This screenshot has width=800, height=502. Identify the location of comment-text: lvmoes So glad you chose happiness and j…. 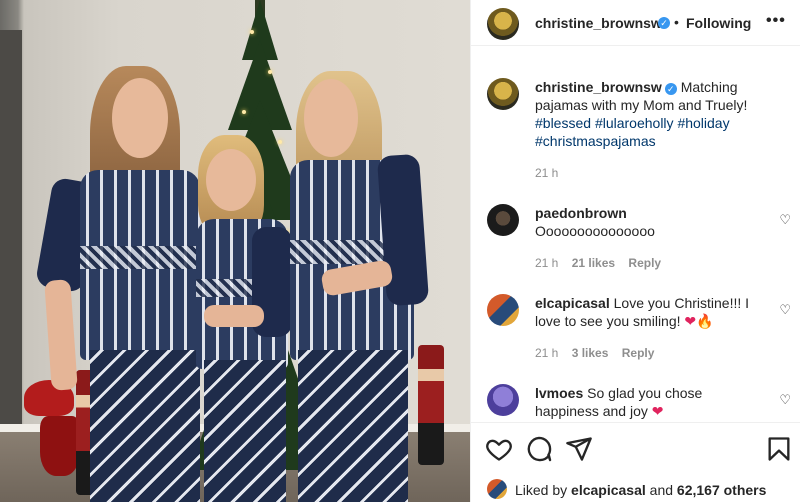
(650, 402).